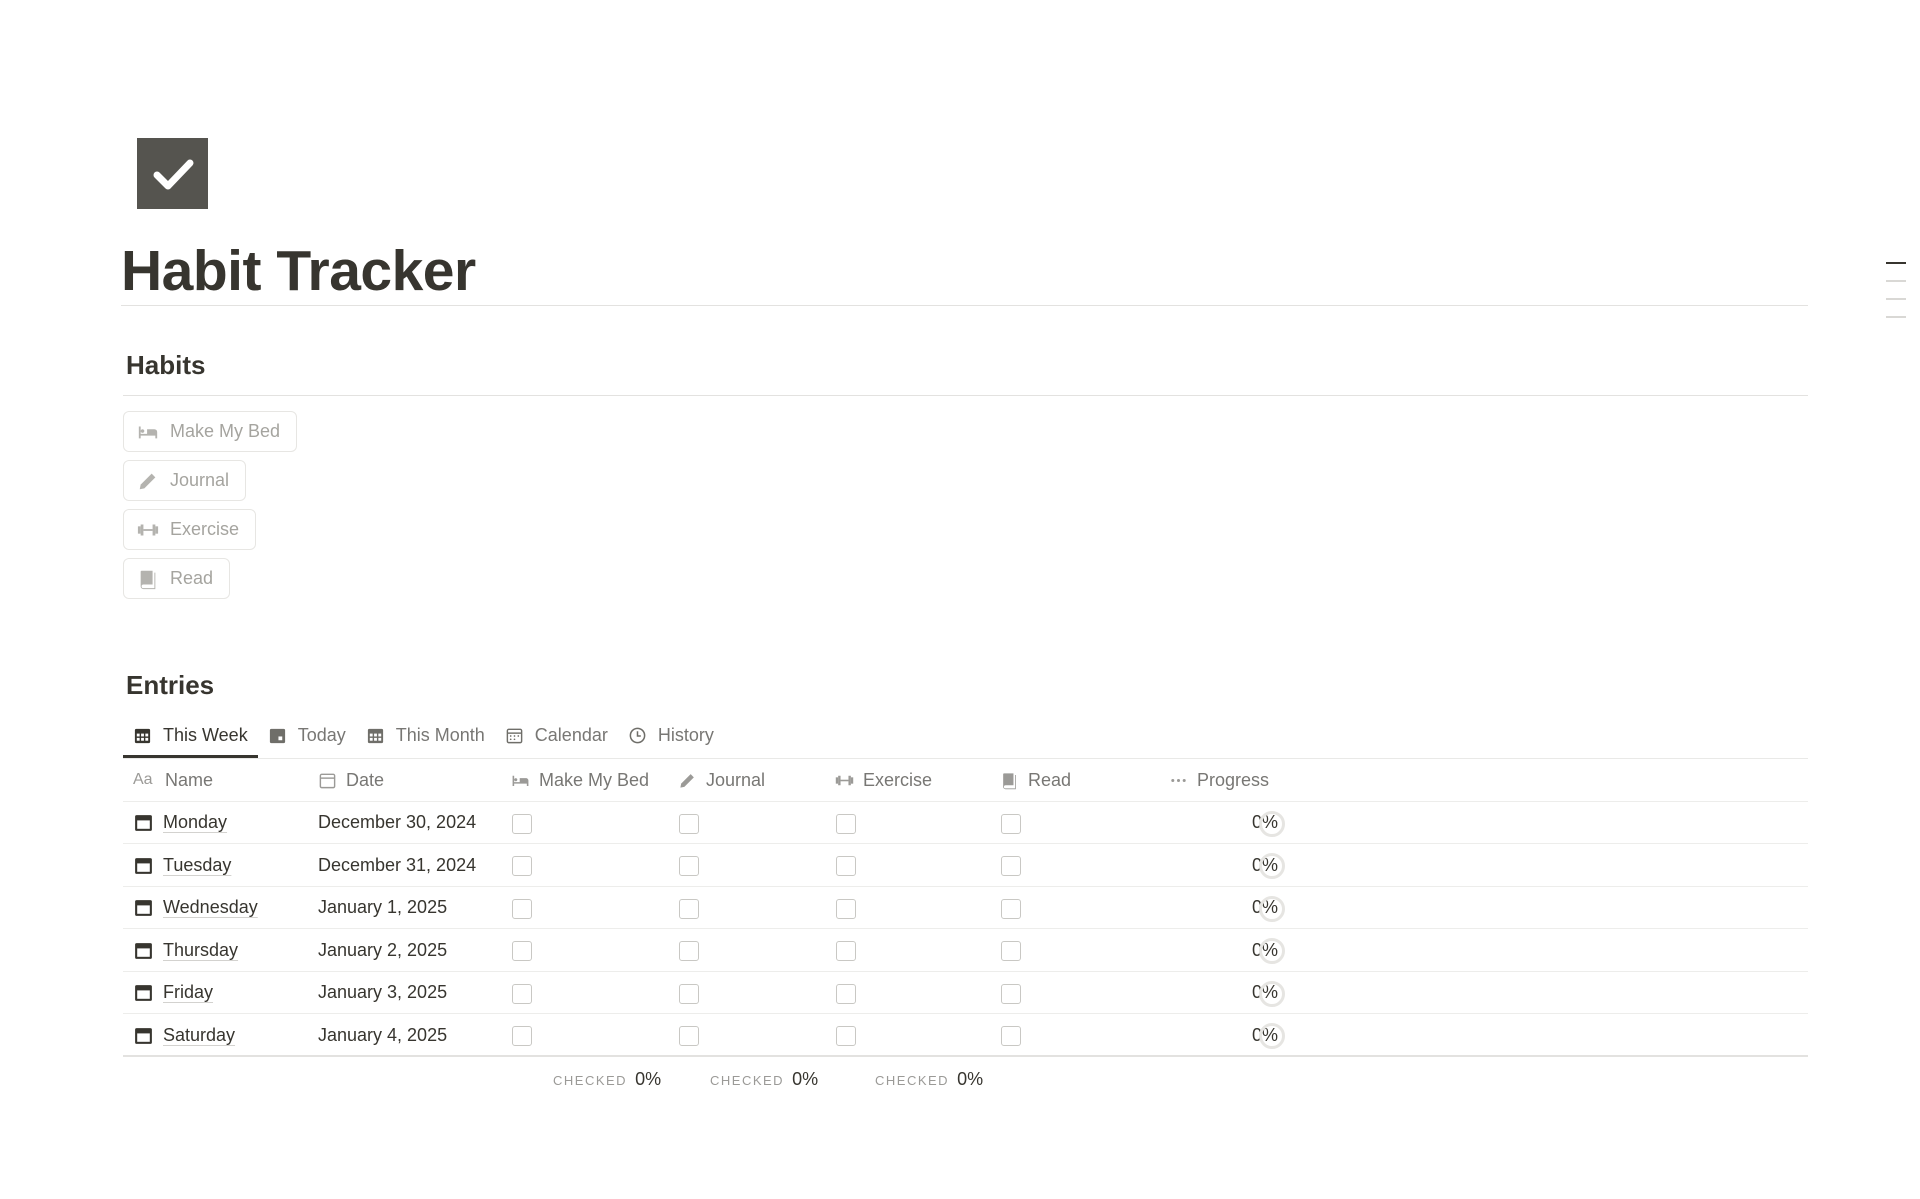  I want to click on row-name: Thursday, so click(185, 950).